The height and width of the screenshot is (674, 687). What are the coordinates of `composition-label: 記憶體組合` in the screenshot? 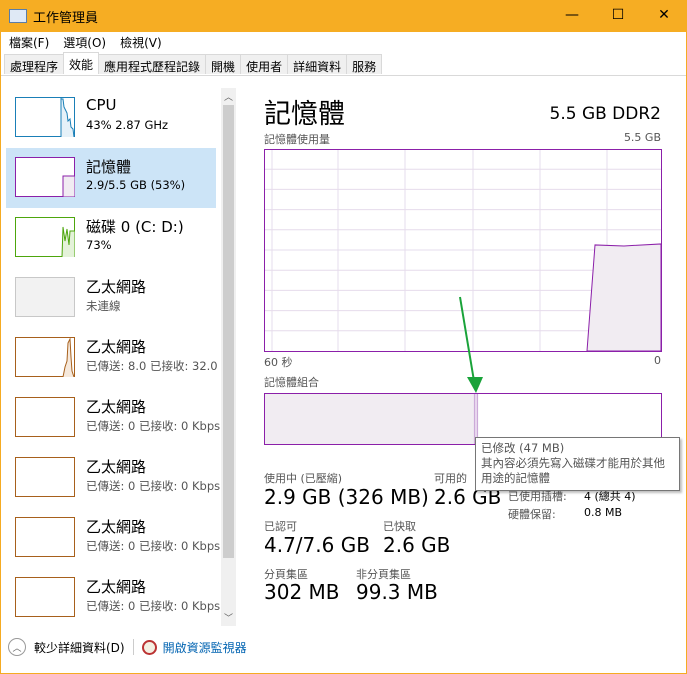 It's located at (291, 382).